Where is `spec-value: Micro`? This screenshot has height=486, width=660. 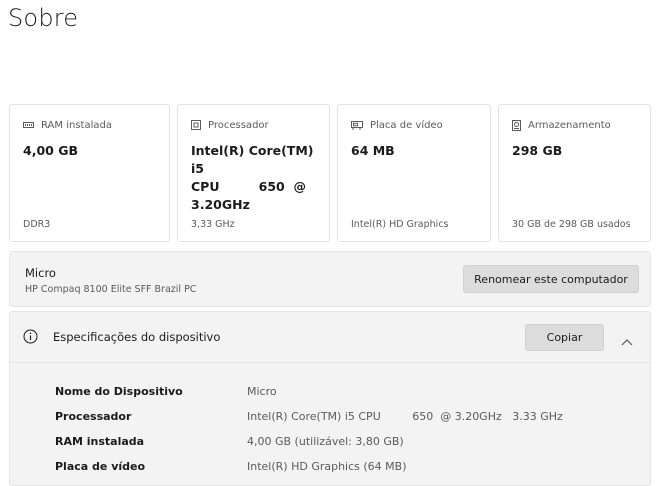 spec-value: Micro is located at coordinates (262, 391).